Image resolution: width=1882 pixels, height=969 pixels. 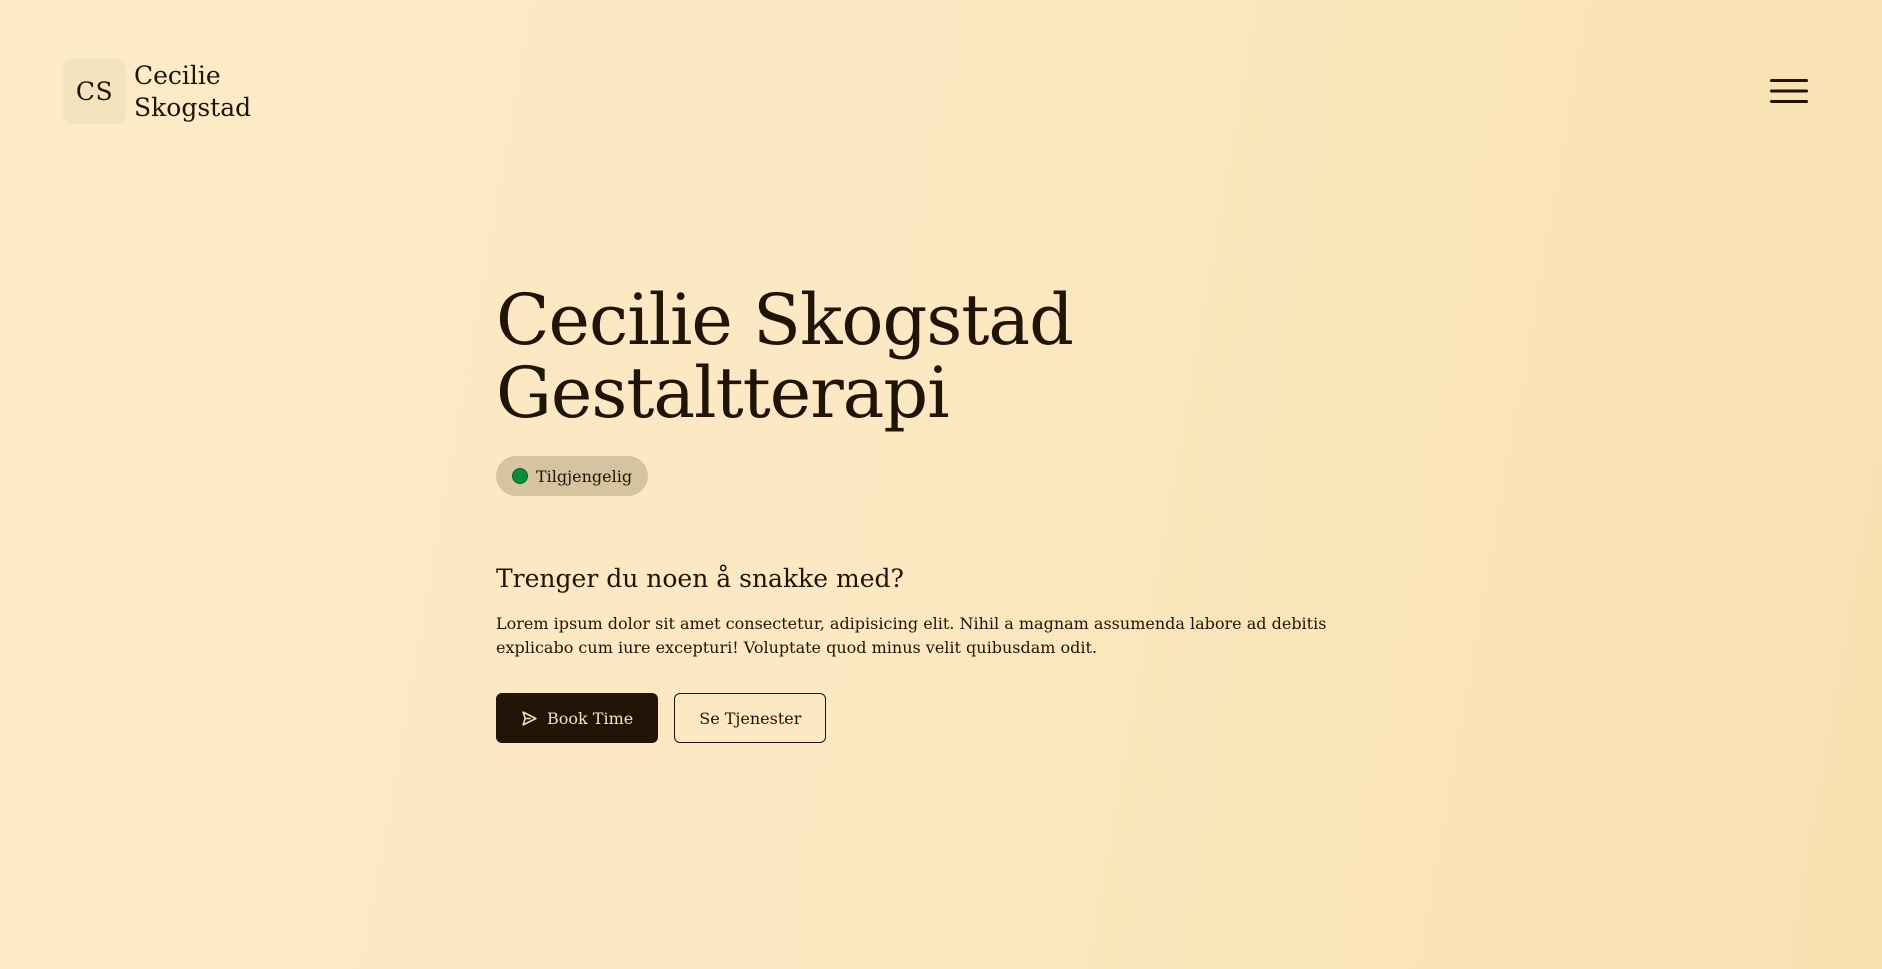 What do you see at coordinates (177, 75) in the screenshot?
I see `logo-name-first: Cecilie` at bounding box center [177, 75].